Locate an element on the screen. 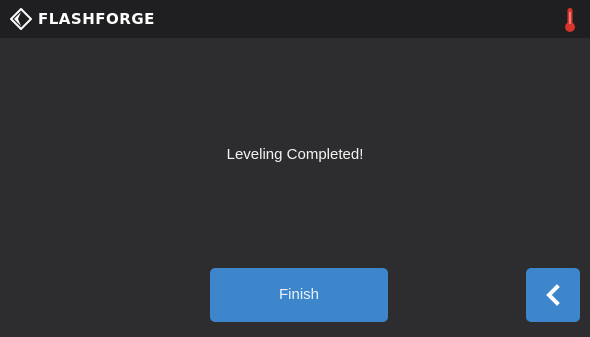 This screenshot has width=590, height=337. thermometer-icon is located at coordinates (570, 20).